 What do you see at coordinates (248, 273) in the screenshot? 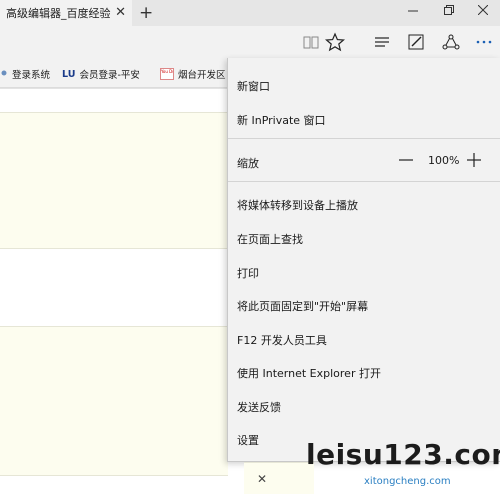
I see `menu-item-print: 打印` at bounding box center [248, 273].